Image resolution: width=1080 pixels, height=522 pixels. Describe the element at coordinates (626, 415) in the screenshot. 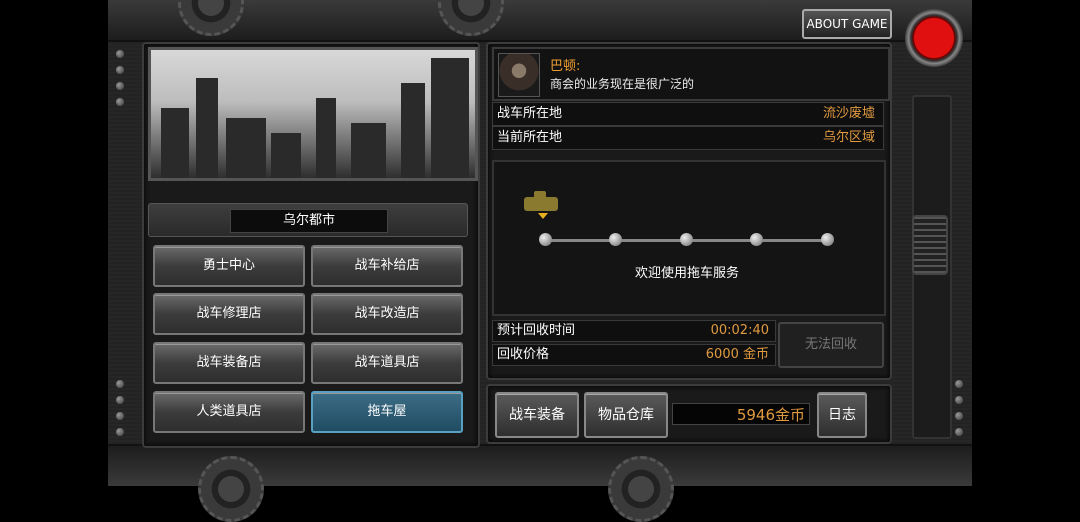

I see `item-storage-button: 物品仓库` at that location.